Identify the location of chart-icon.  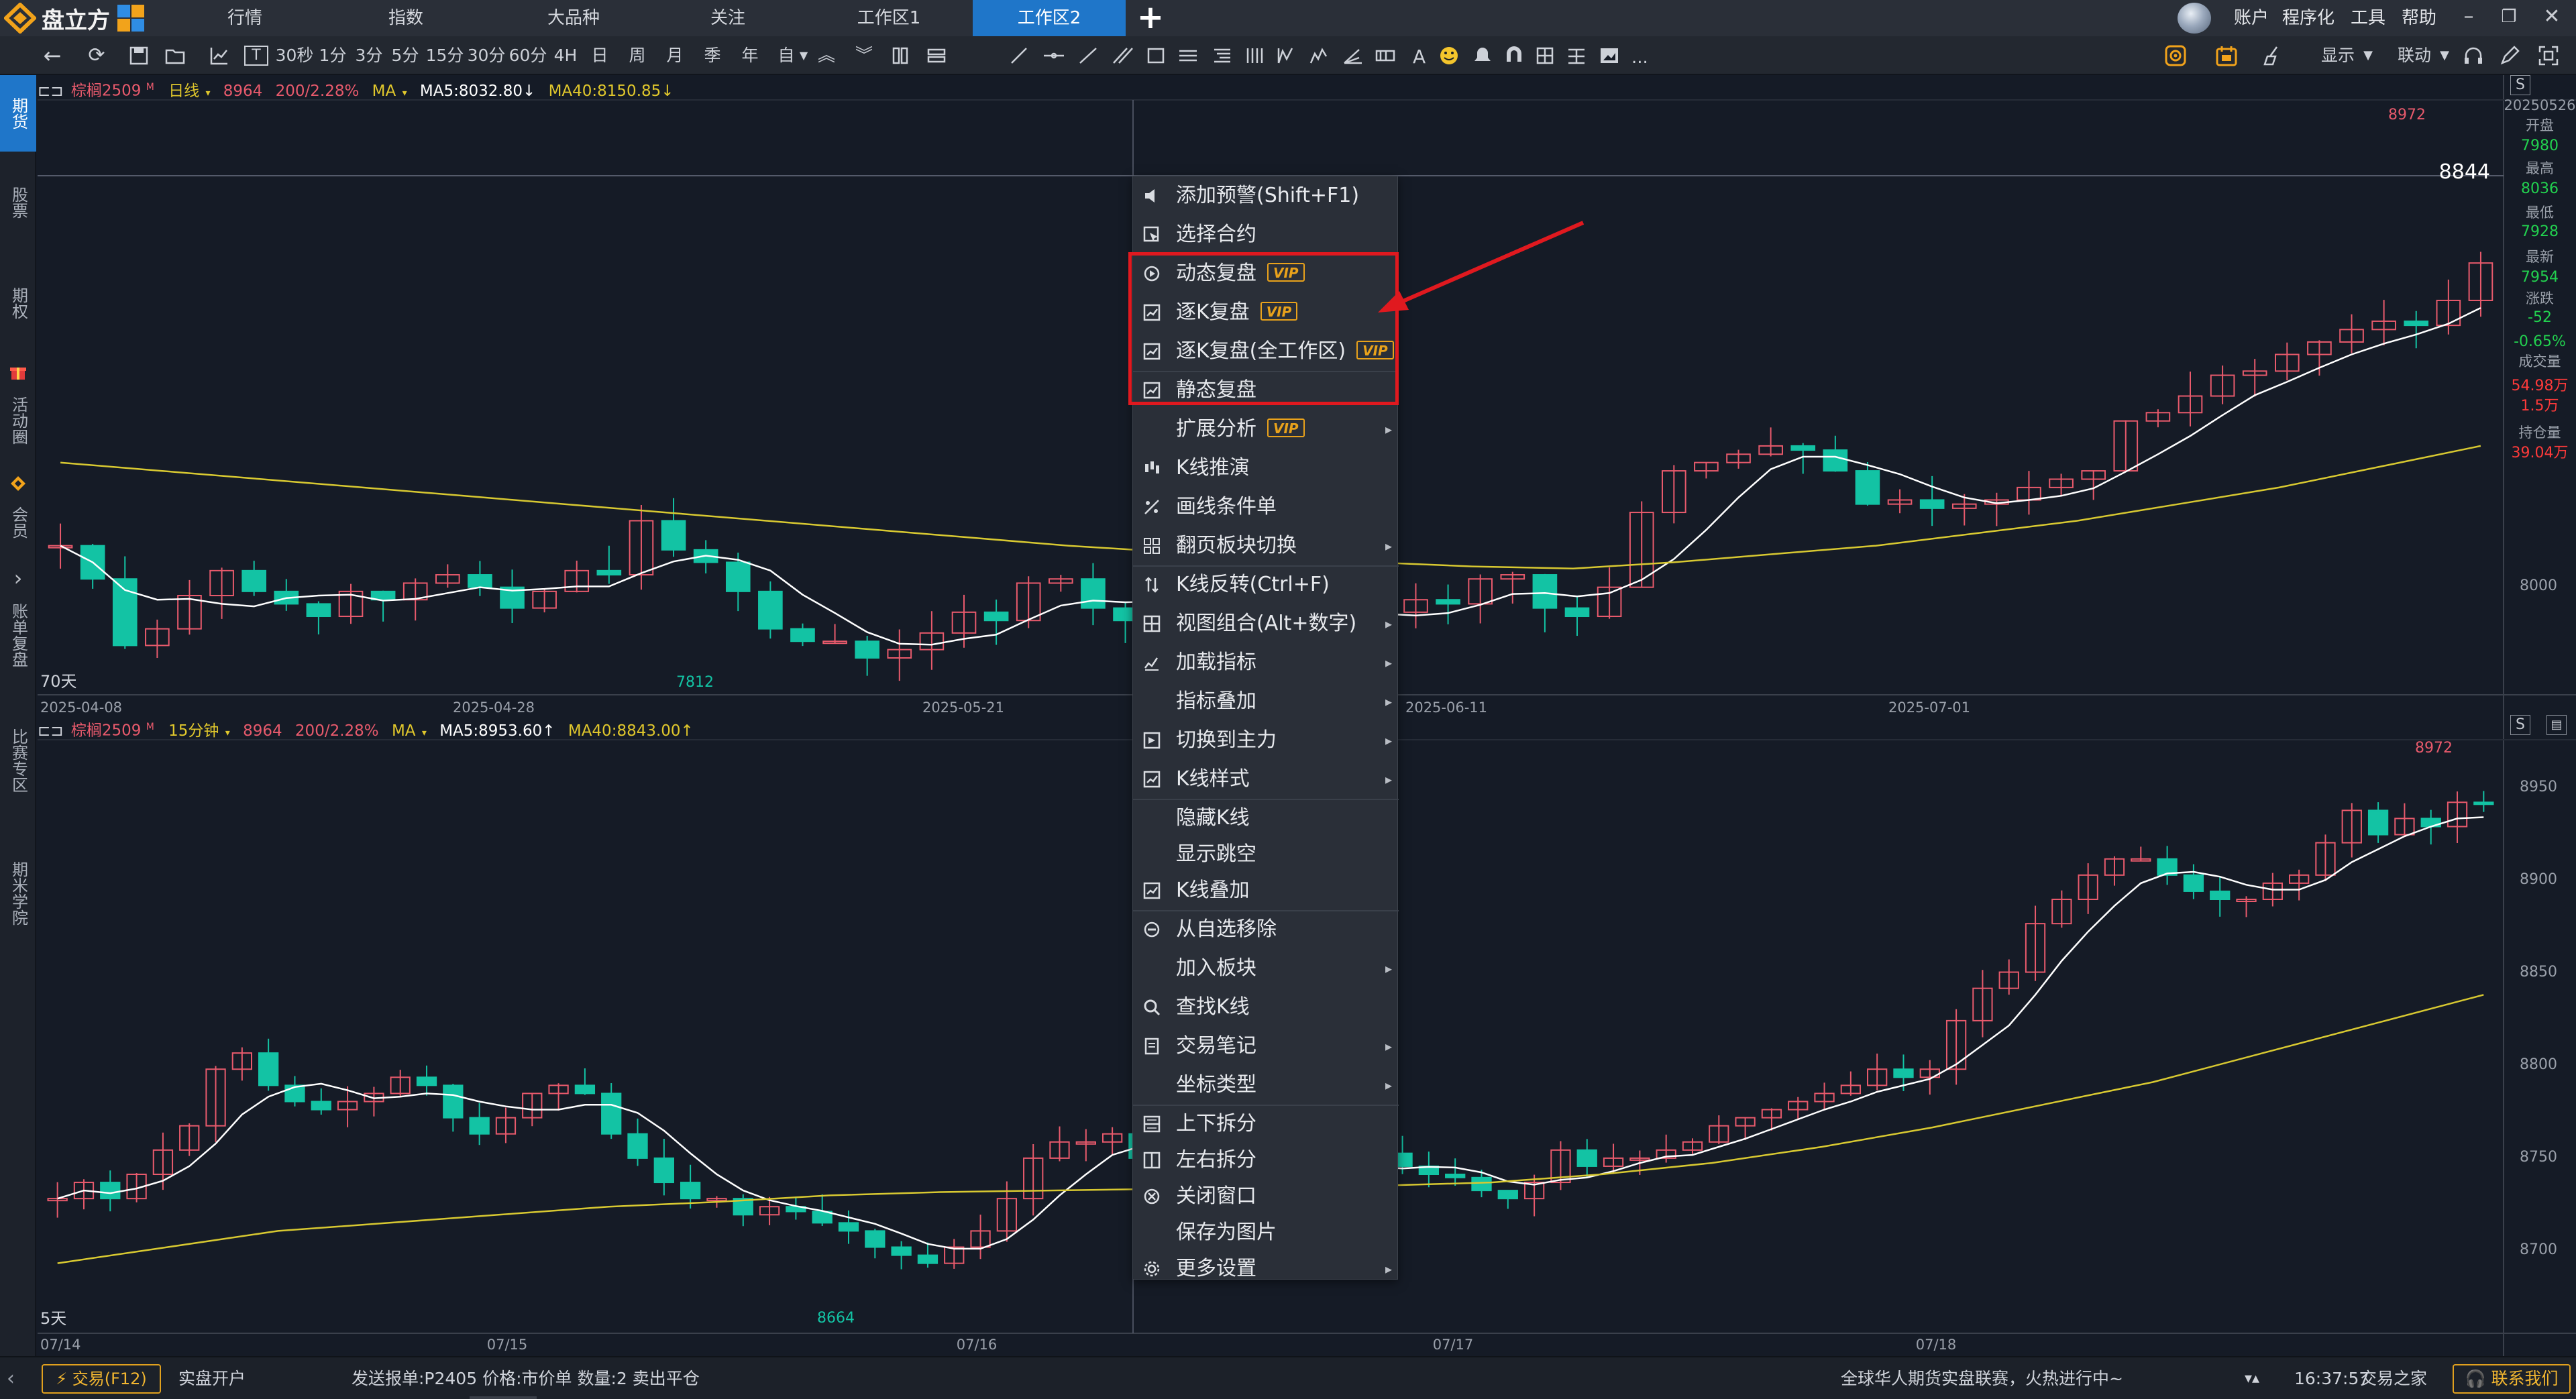
(219, 55).